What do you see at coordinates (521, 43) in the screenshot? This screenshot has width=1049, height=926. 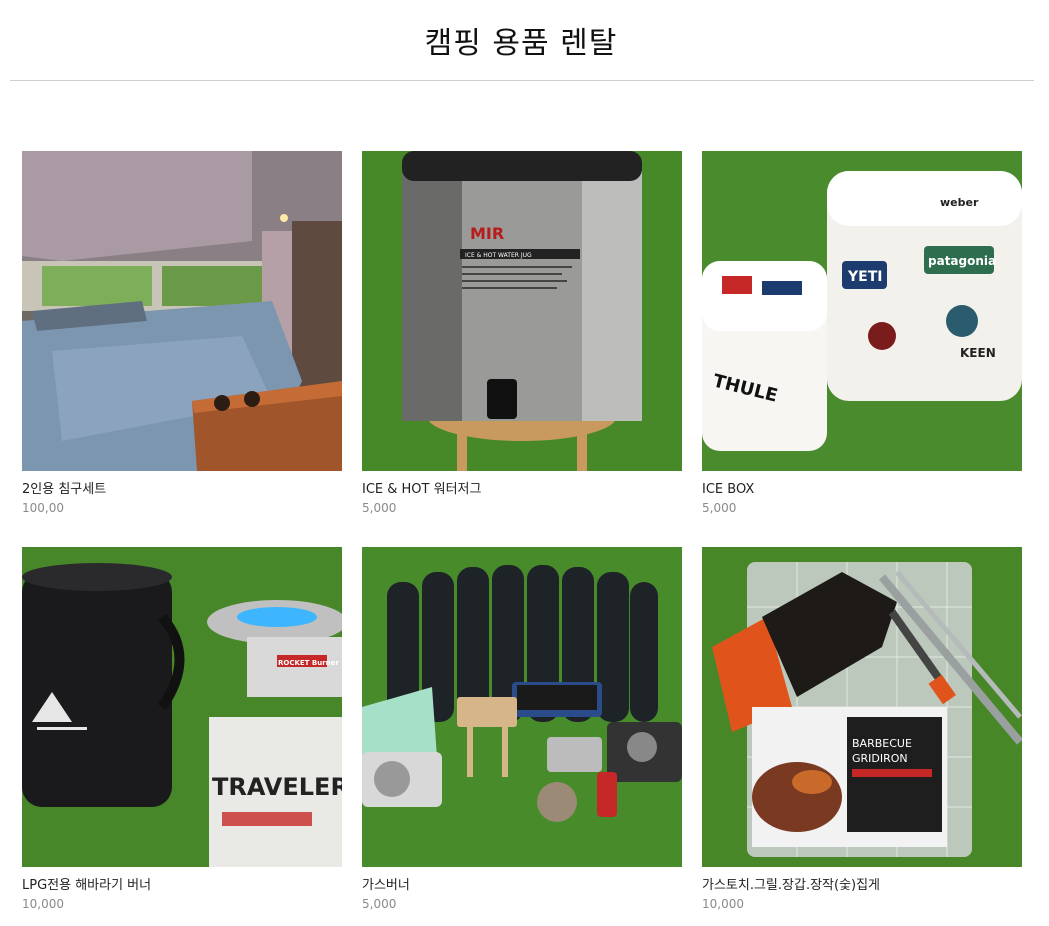 I see `page-title: 캠핑 용품 렌탈` at bounding box center [521, 43].